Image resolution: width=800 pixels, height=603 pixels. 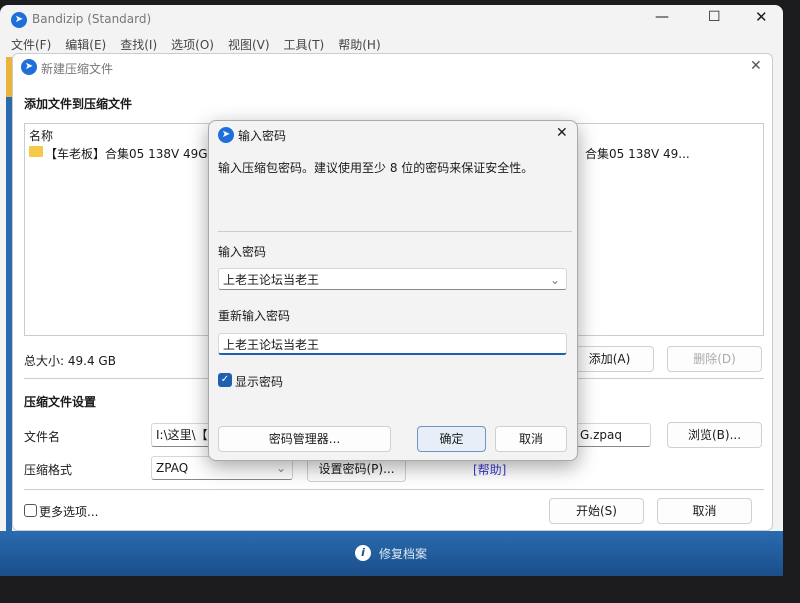 What do you see at coordinates (42, 437) in the screenshot?
I see `filename-label: 文件名` at bounding box center [42, 437].